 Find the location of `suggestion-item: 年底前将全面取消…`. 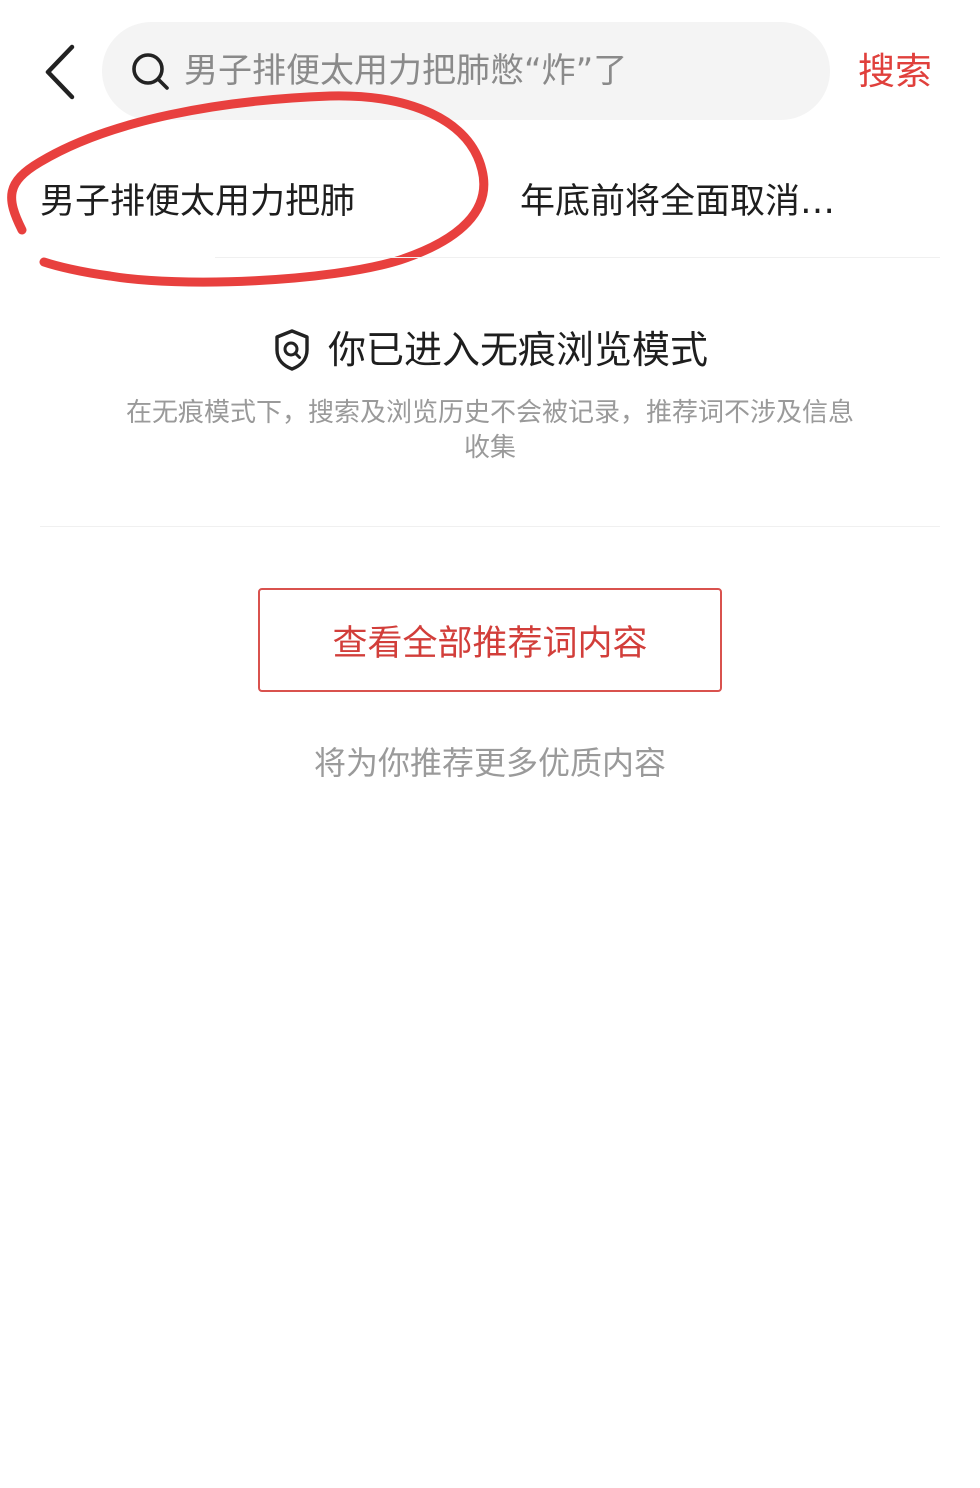

suggestion-item: 年底前将全面取消… is located at coordinates (710, 202).